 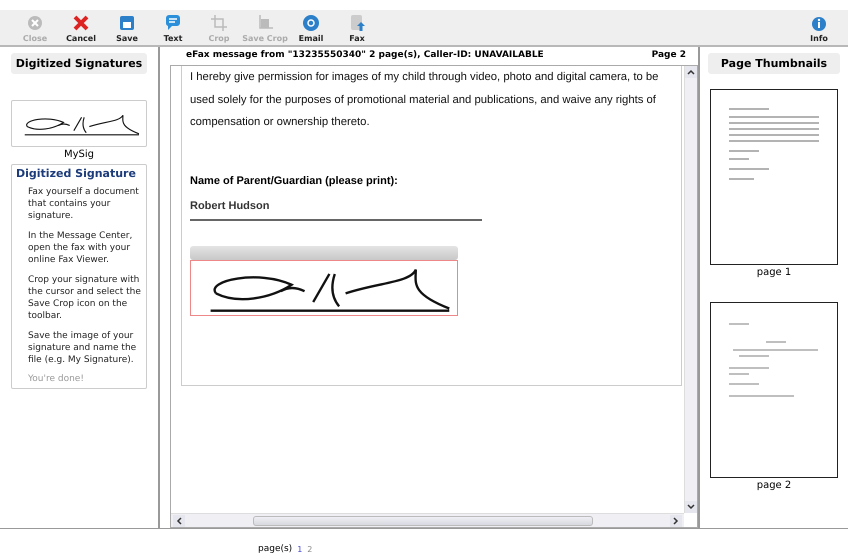 What do you see at coordinates (669, 56) in the screenshot?
I see `page-indicator: Page 2` at bounding box center [669, 56].